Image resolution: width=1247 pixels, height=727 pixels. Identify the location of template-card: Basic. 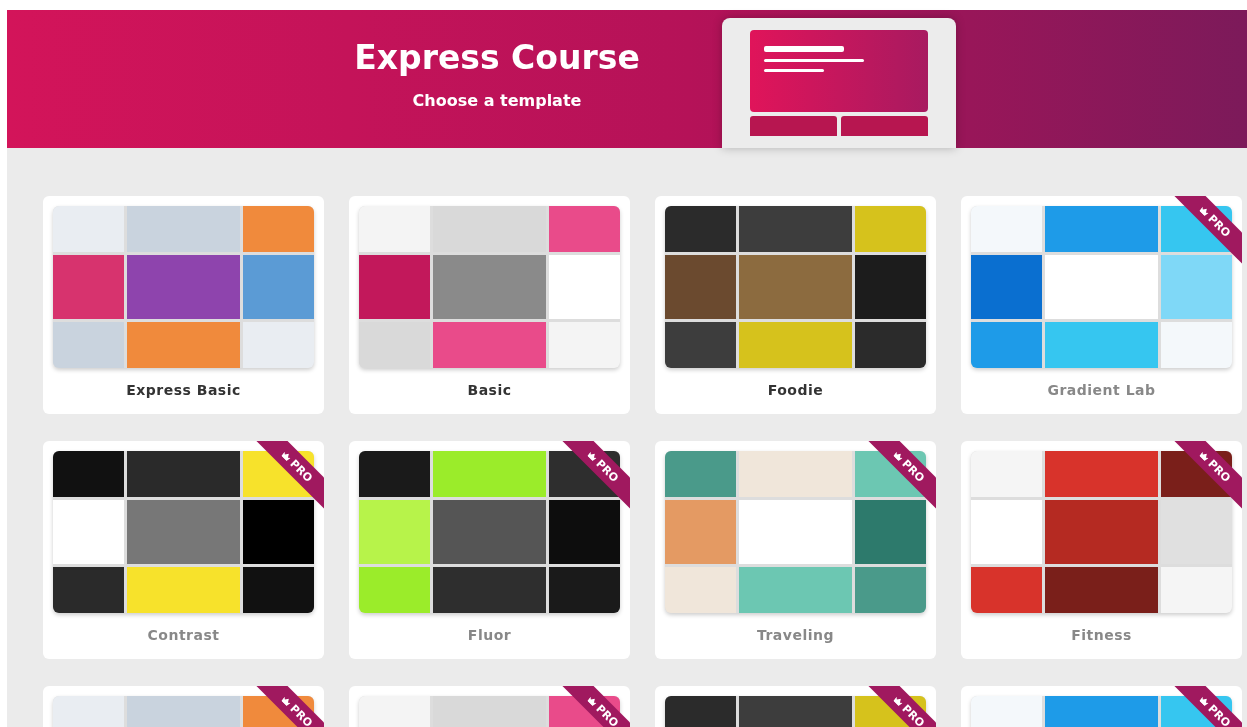
(489, 305).